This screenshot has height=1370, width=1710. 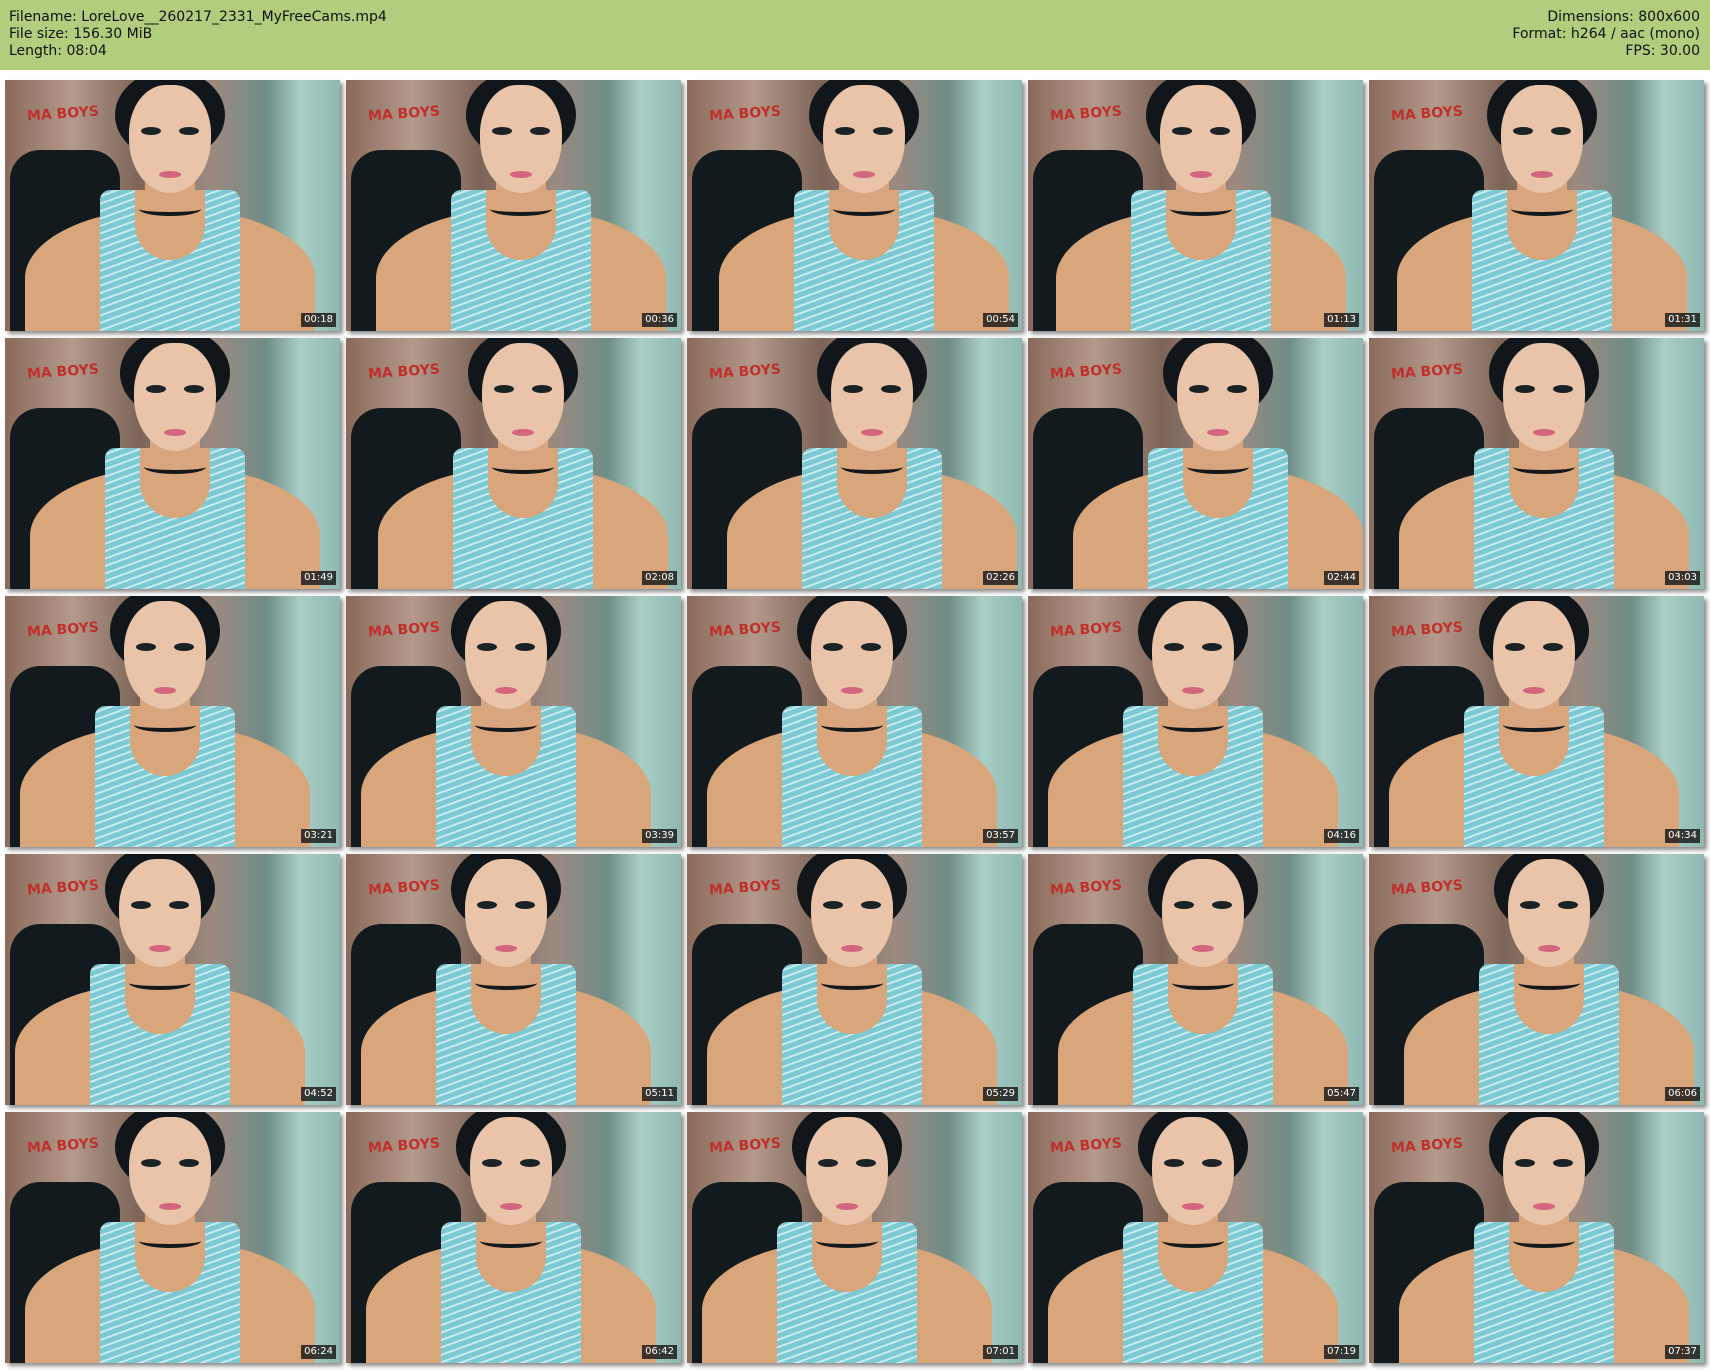 What do you see at coordinates (1662, 51) in the screenshot?
I see `fps-text: FPS: 30.00` at bounding box center [1662, 51].